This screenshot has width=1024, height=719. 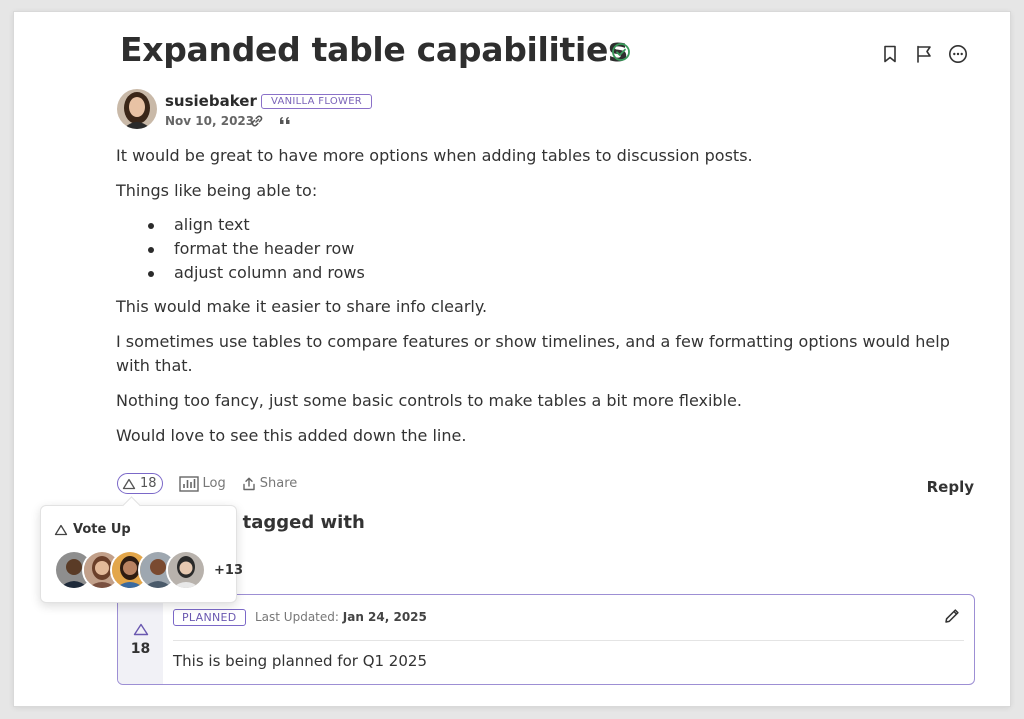 I want to click on last-updated-label: Last Updated:, so click(x=297, y=617).